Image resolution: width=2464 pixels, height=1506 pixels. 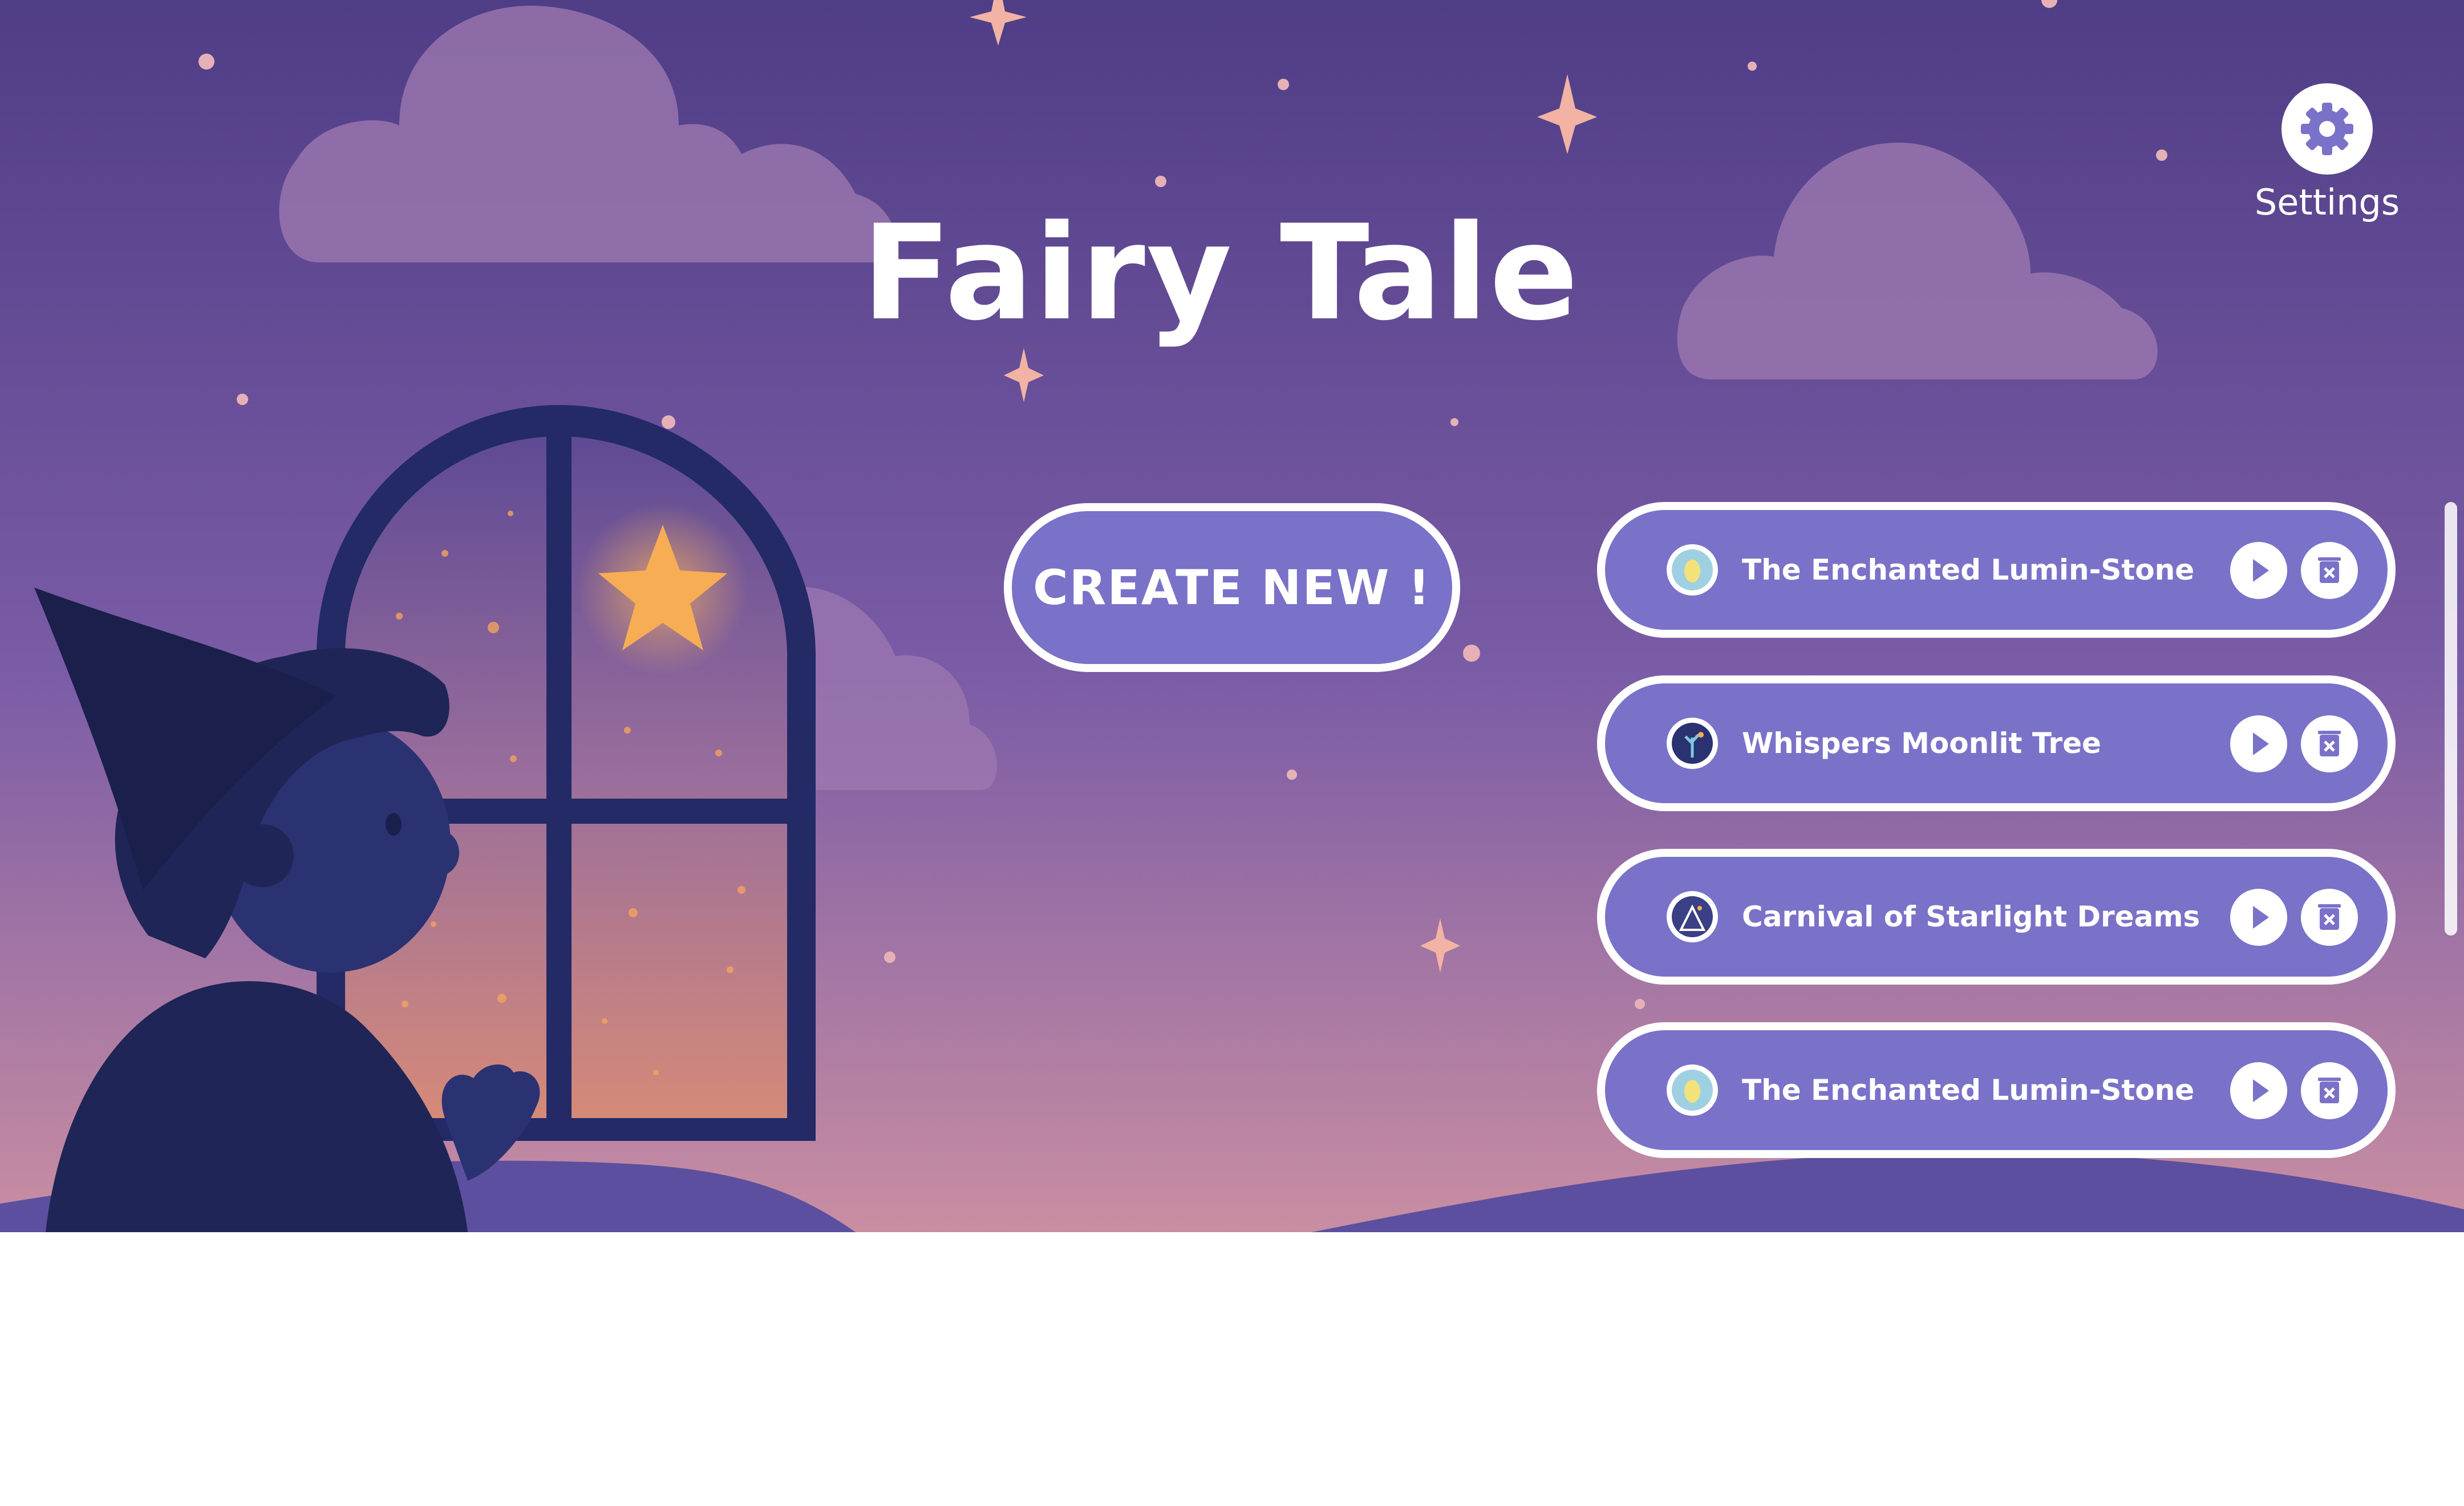 I want to click on scrollbar-thumb, so click(x=2451, y=719).